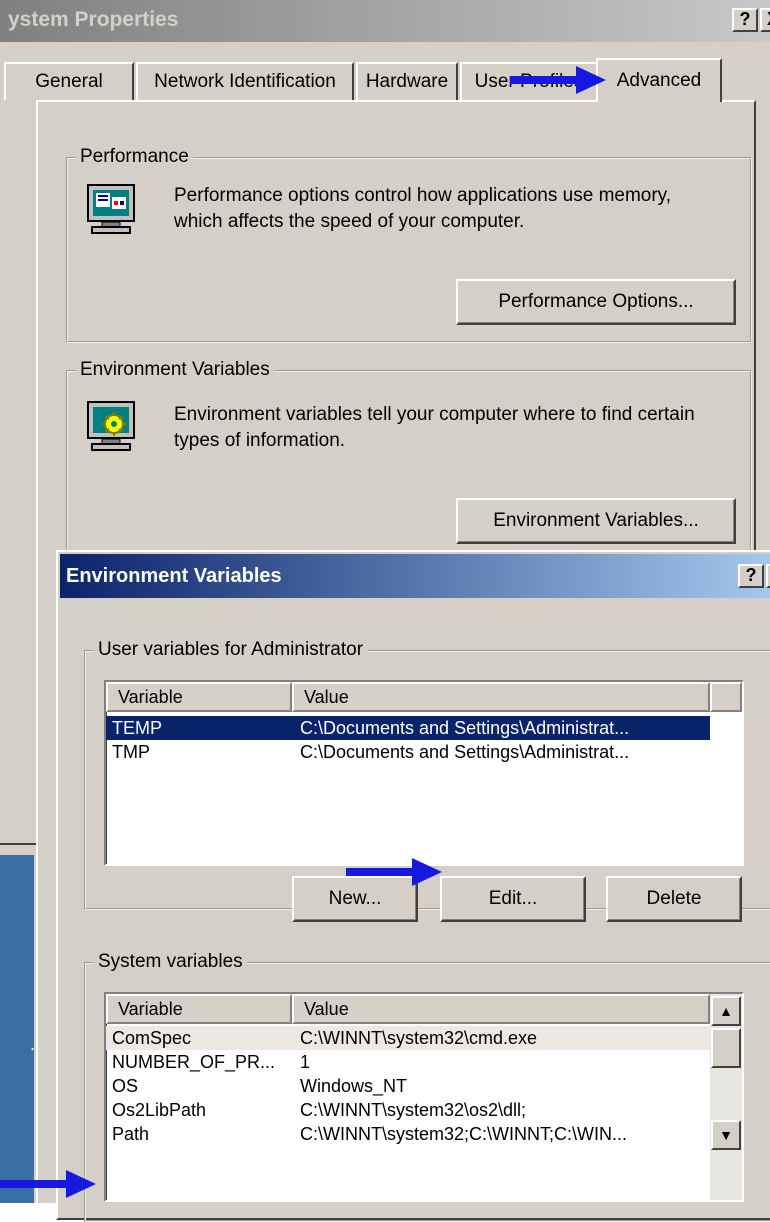  I want to click on scroll-up-arrow-icon: ▲, so click(726, 1011).